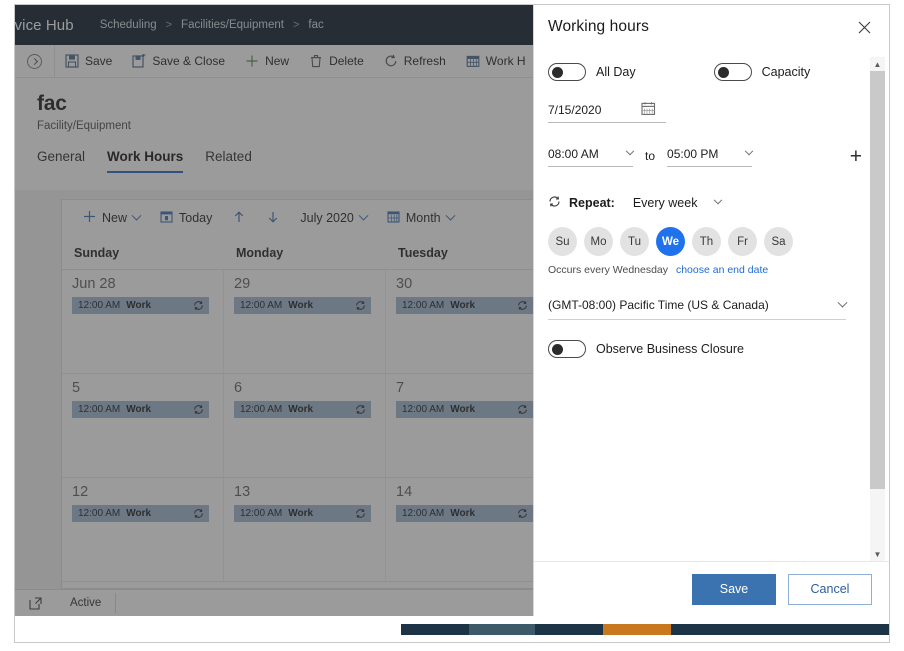  I want to click on calendar-today-button: Today, so click(186, 218).